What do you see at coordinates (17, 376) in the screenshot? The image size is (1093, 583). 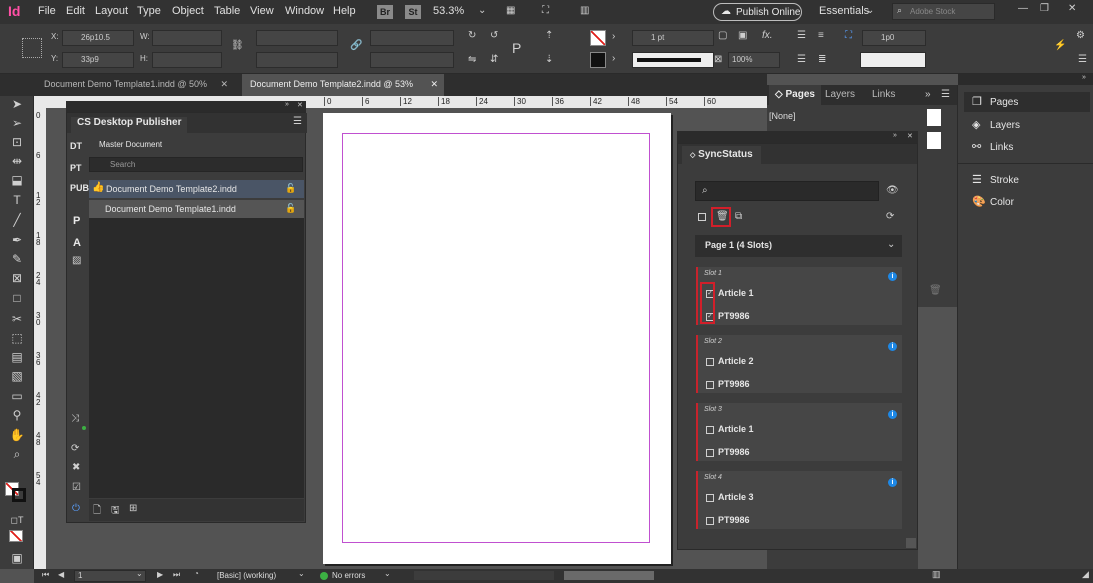 I see `gradient-feather-tool-icon: ▧` at bounding box center [17, 376].